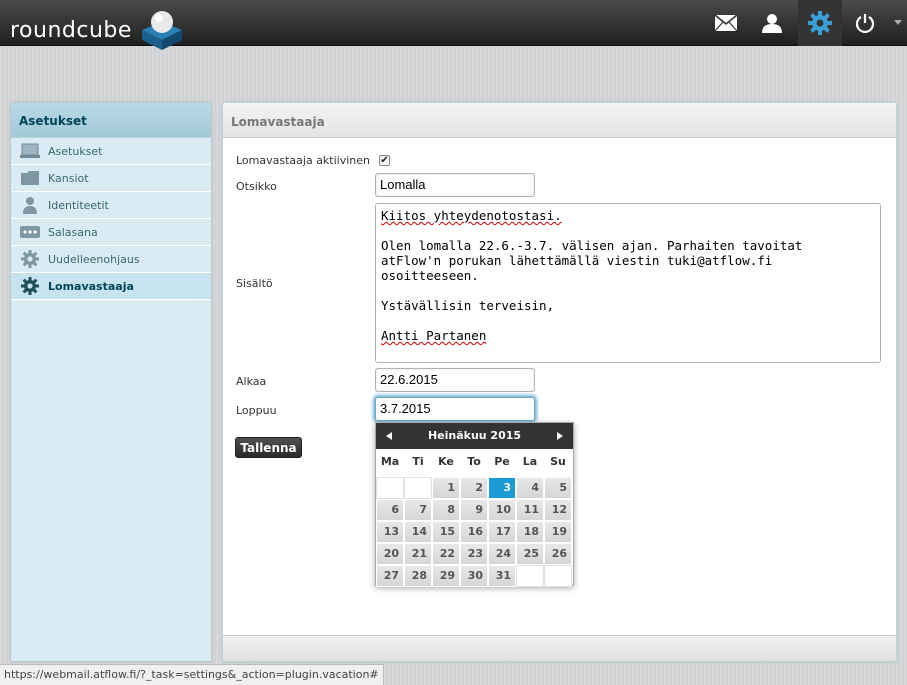 The image size is (907, 685). Describe the element at coordinates (418, 576) in the screenshot. I see `day-cell: 28` at that location.